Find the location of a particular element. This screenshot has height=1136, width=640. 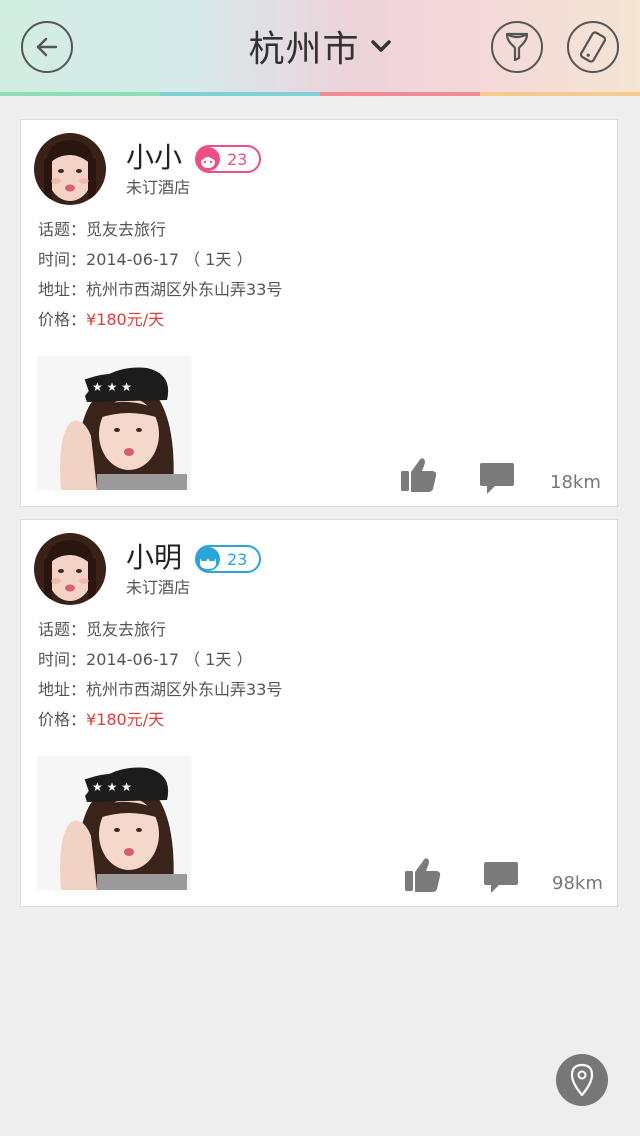

header-color-stripe is located at coordinates (320, 94).